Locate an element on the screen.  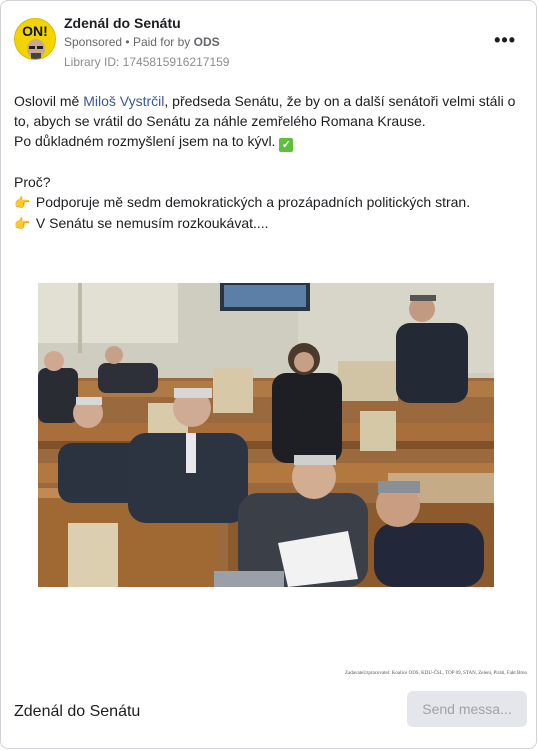
page-avatar: ON! is located at coordinates (35, 39).